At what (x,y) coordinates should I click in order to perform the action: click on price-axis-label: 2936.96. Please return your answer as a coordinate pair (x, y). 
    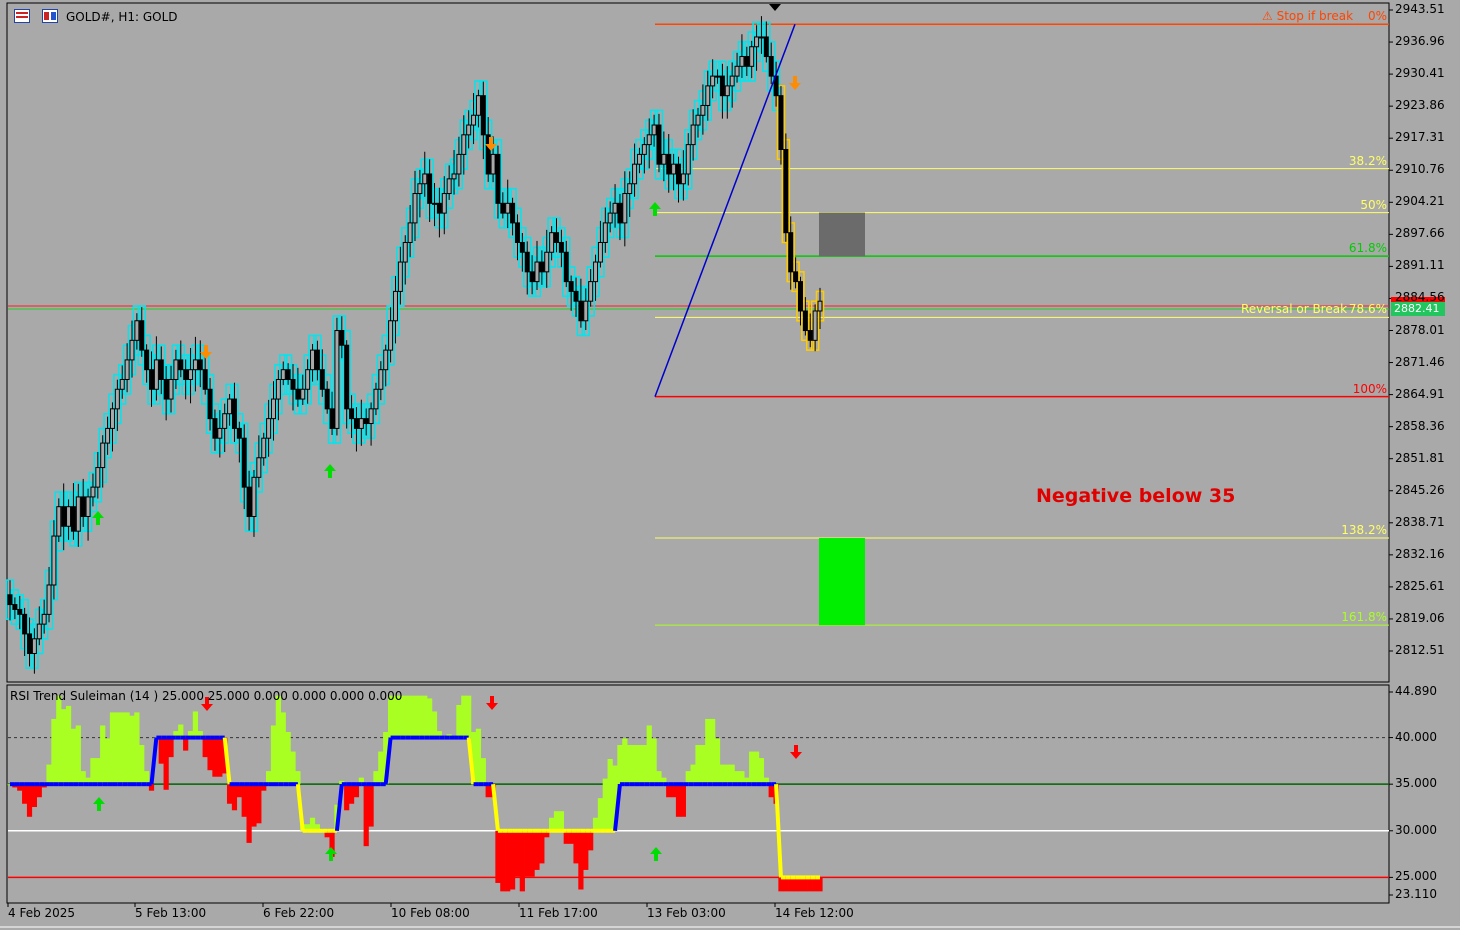
    Looking at the image, I should click on (1420, 41).